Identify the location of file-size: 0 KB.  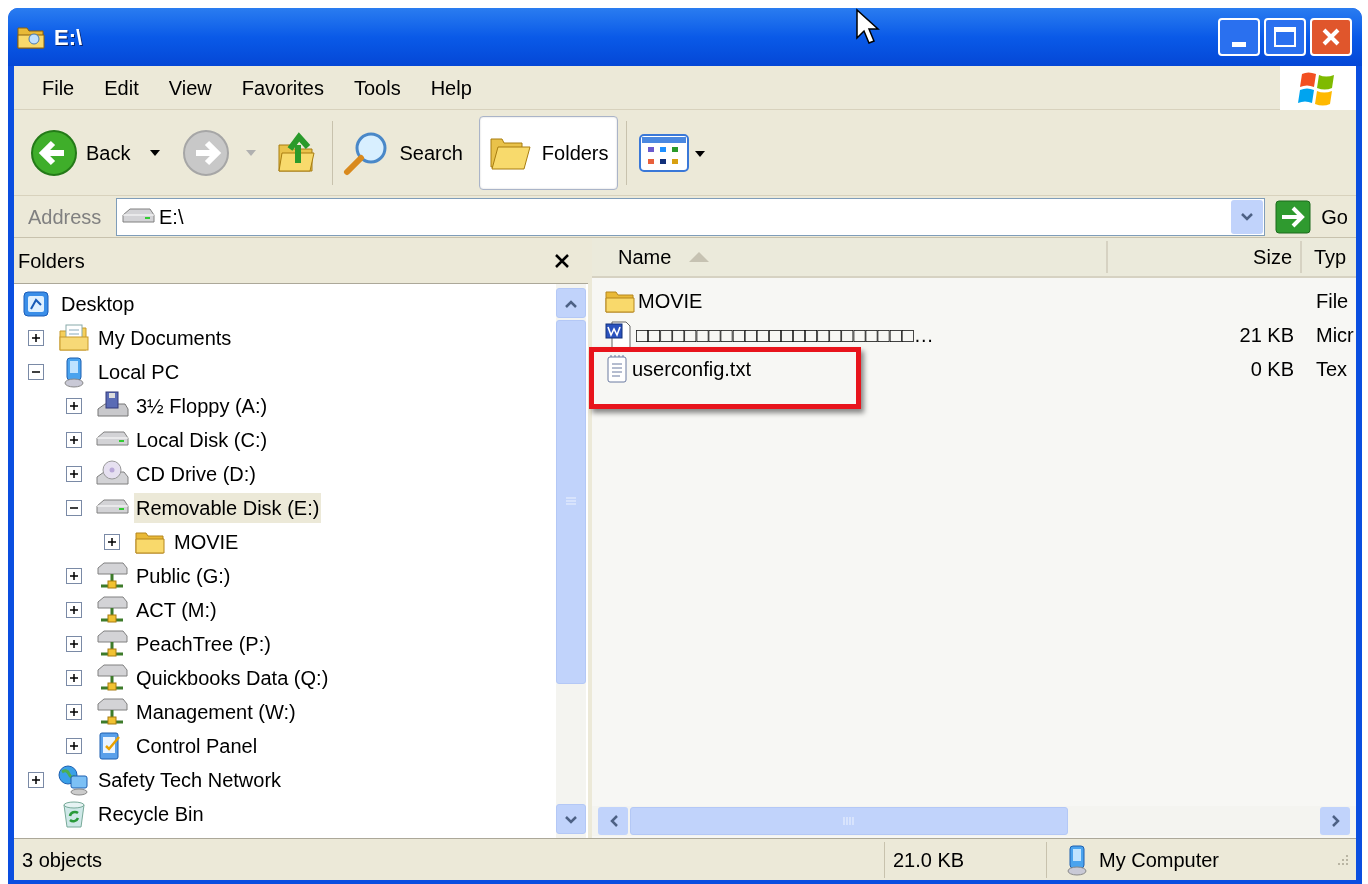
(1272, 369).